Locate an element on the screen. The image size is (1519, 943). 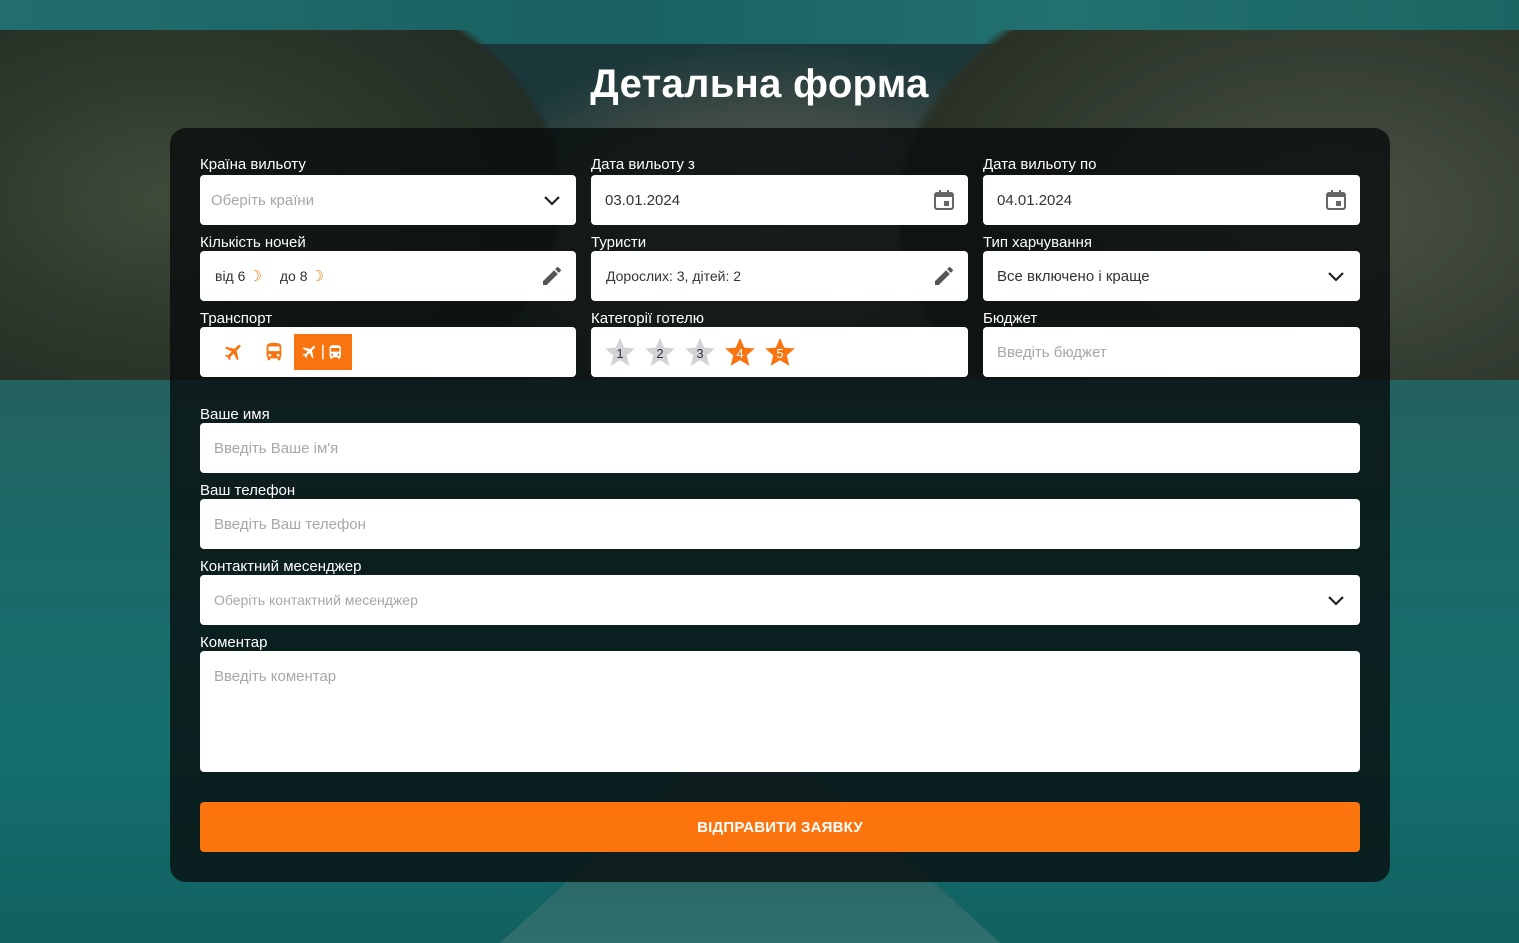
transport-label: Транспорт is located at coordinates (236, 318).